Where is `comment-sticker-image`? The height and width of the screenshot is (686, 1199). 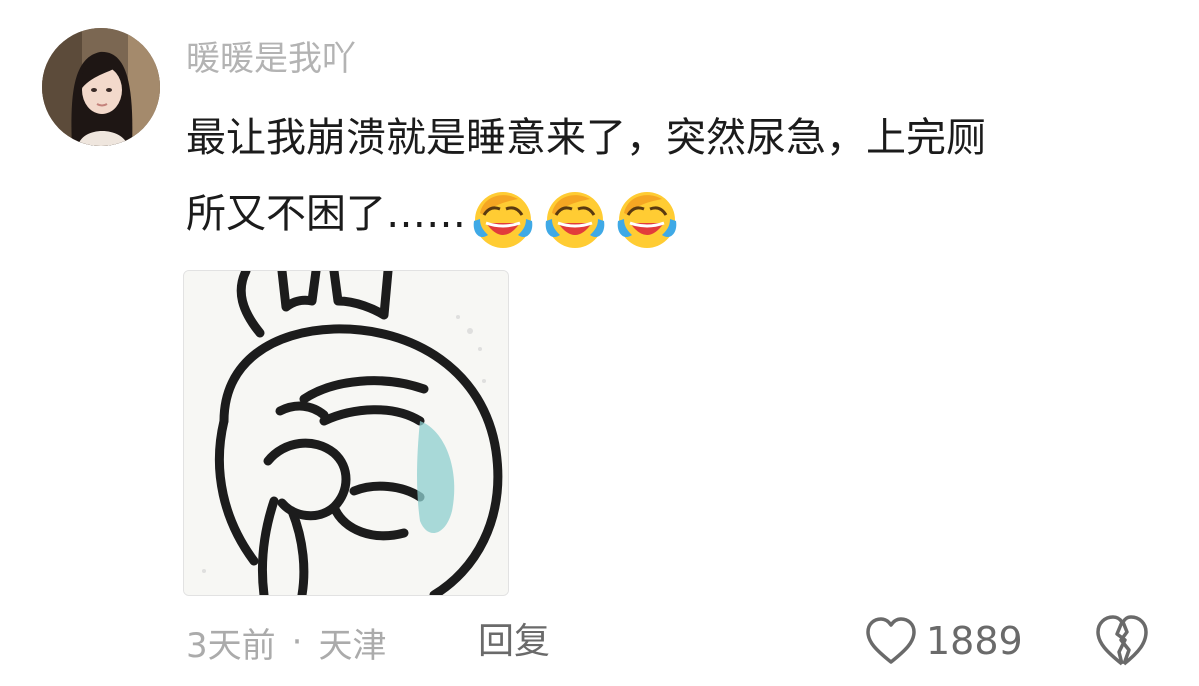
comment-sticker-image is located at coordinates (346, 433).